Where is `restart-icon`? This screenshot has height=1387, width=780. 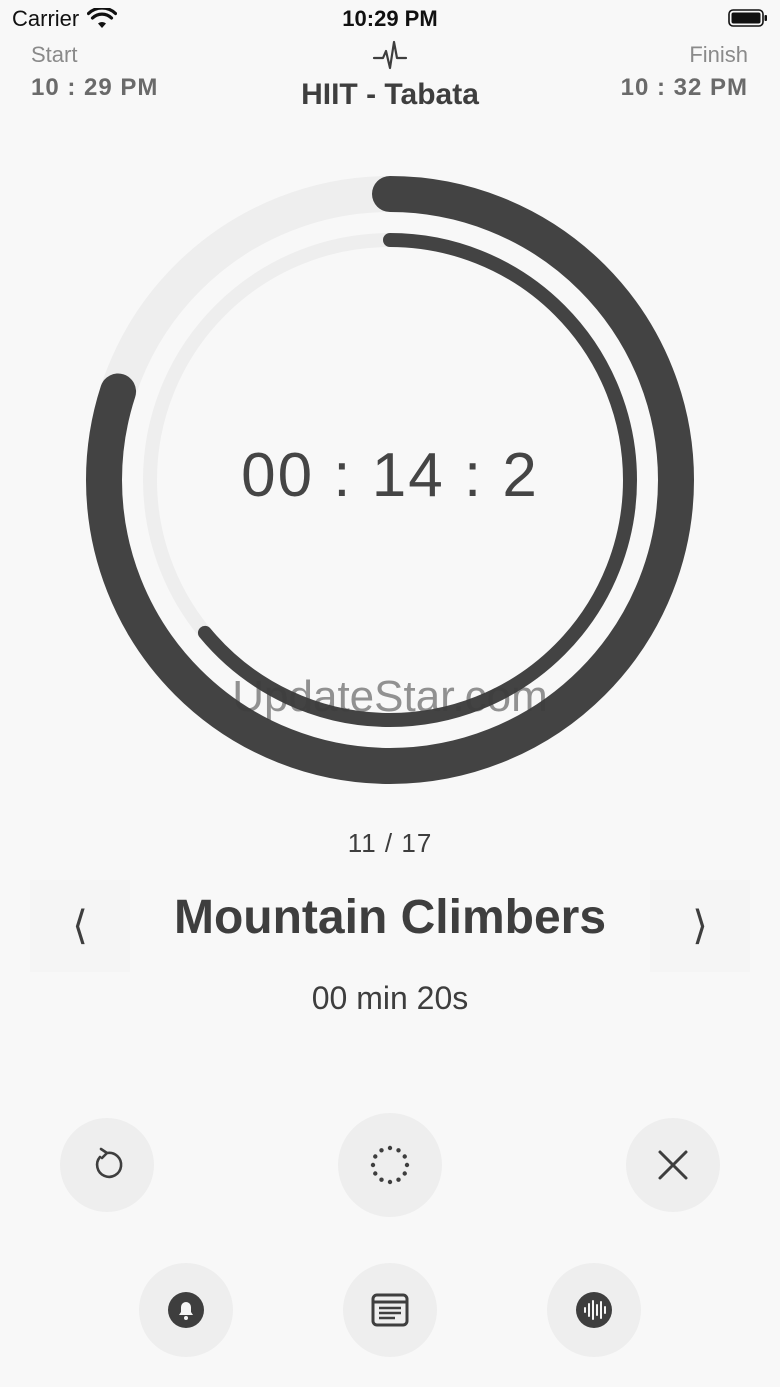 restart-icon is located at coordinates (109, 1163).